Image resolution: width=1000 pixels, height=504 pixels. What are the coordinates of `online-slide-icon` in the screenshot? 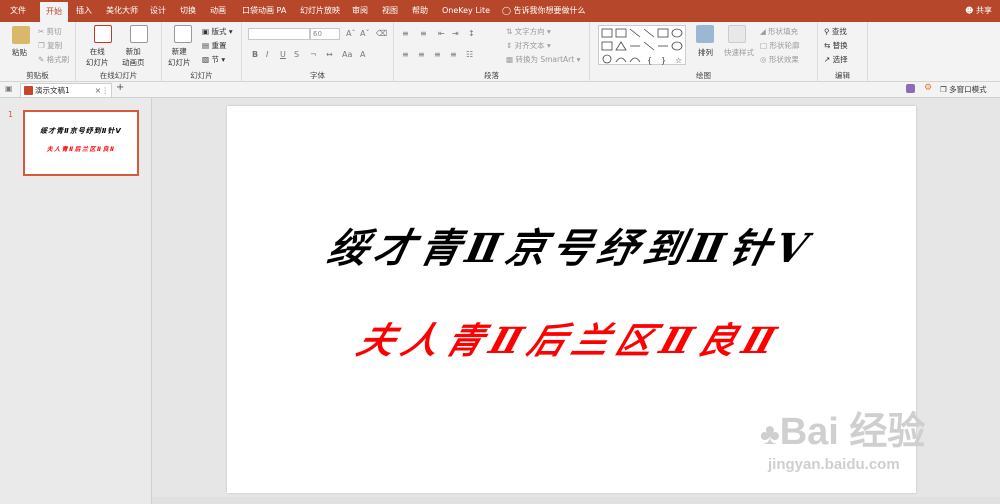 It's located at (103, 34).